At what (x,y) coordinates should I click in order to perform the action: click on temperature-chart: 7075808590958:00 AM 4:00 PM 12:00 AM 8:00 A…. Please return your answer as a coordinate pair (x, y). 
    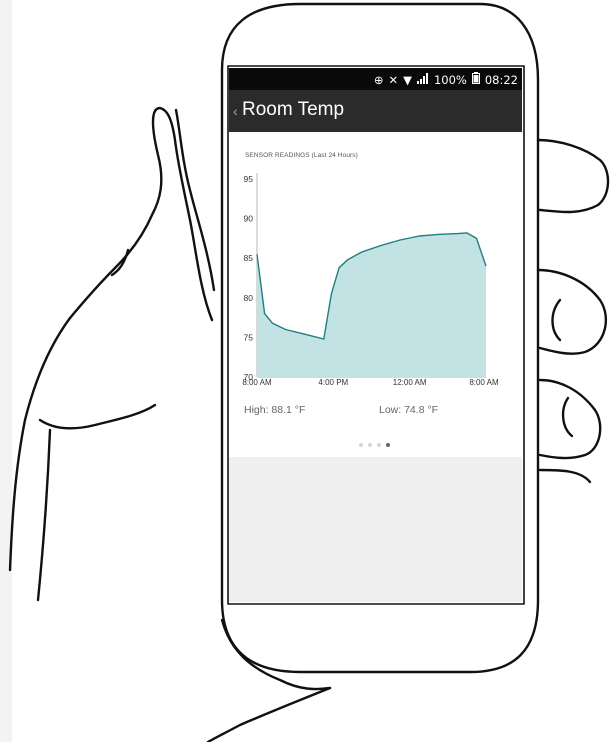
    Looking at the image, I should click on (370, 280).